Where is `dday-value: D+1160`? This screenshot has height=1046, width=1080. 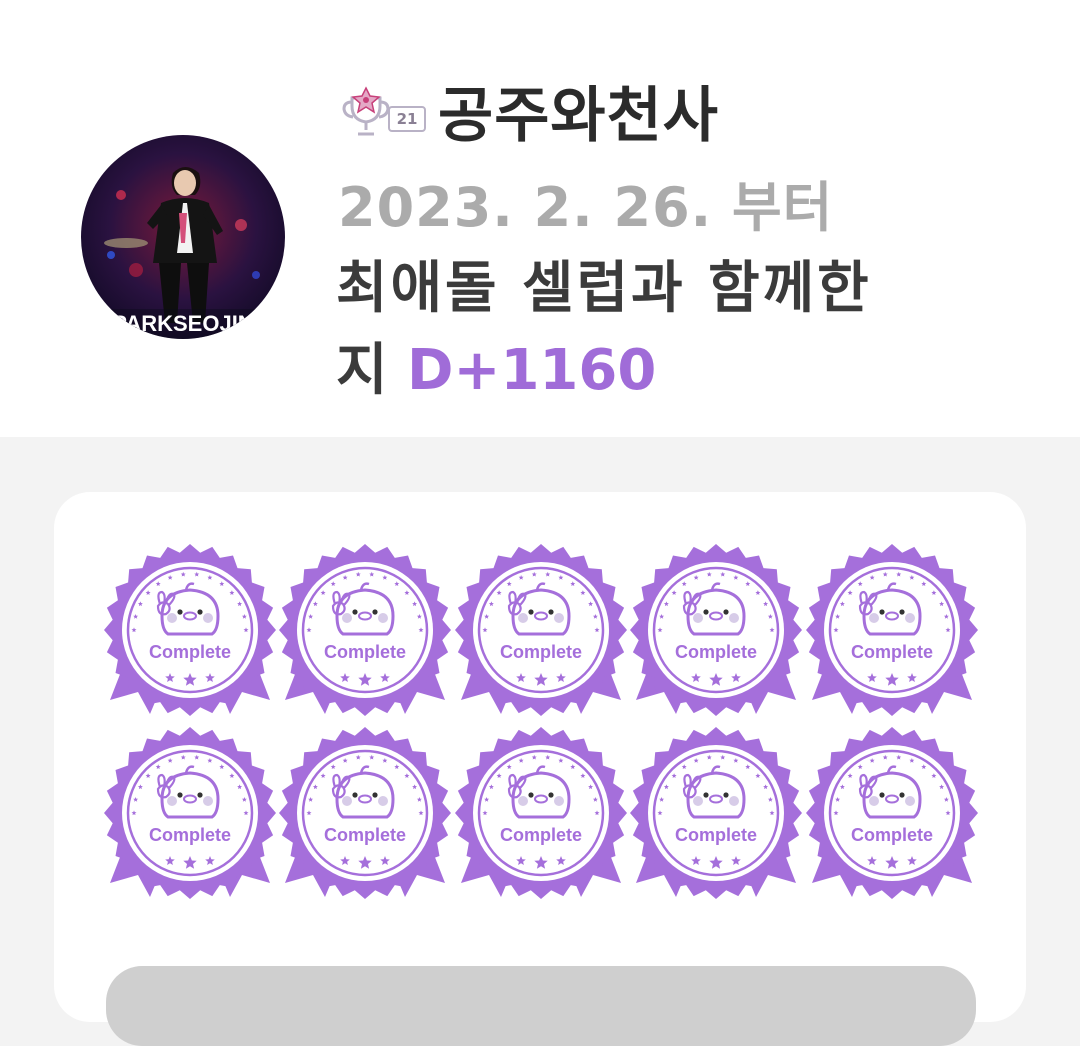
dday-value: D+1160 is located at coordinates (532, 370).